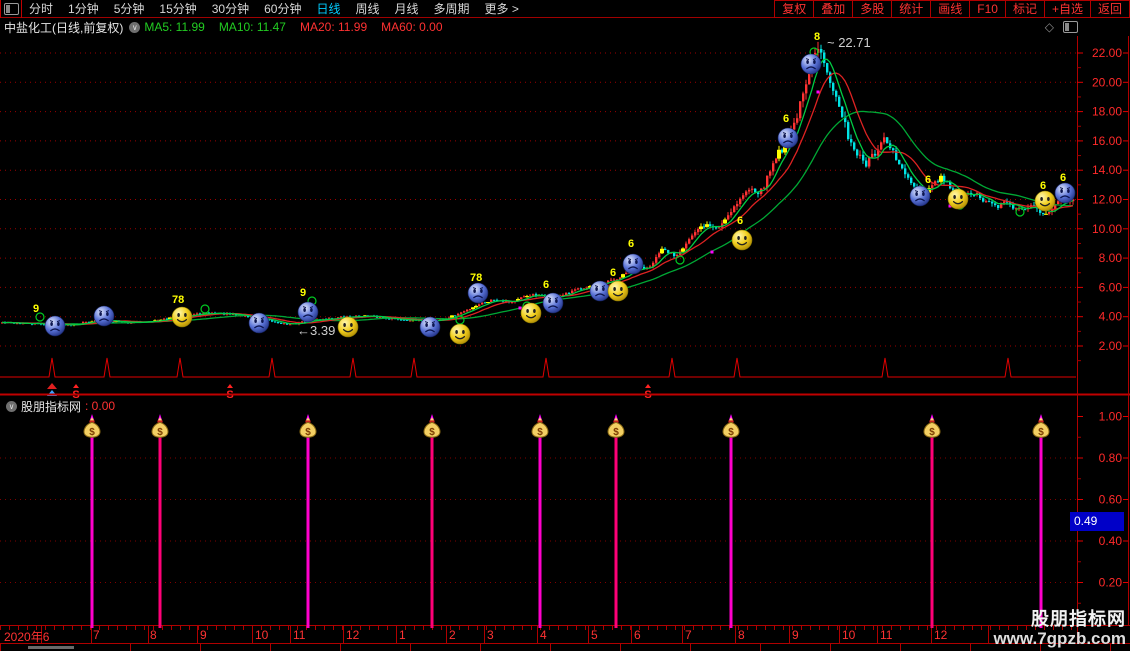 Image resolution: width=1130 pixels, height=651 pixels. What do you see at coordinates (1107, 141) in the screenshot?
I see `svg-text: 16.00` at bounding box center [1107, 141].